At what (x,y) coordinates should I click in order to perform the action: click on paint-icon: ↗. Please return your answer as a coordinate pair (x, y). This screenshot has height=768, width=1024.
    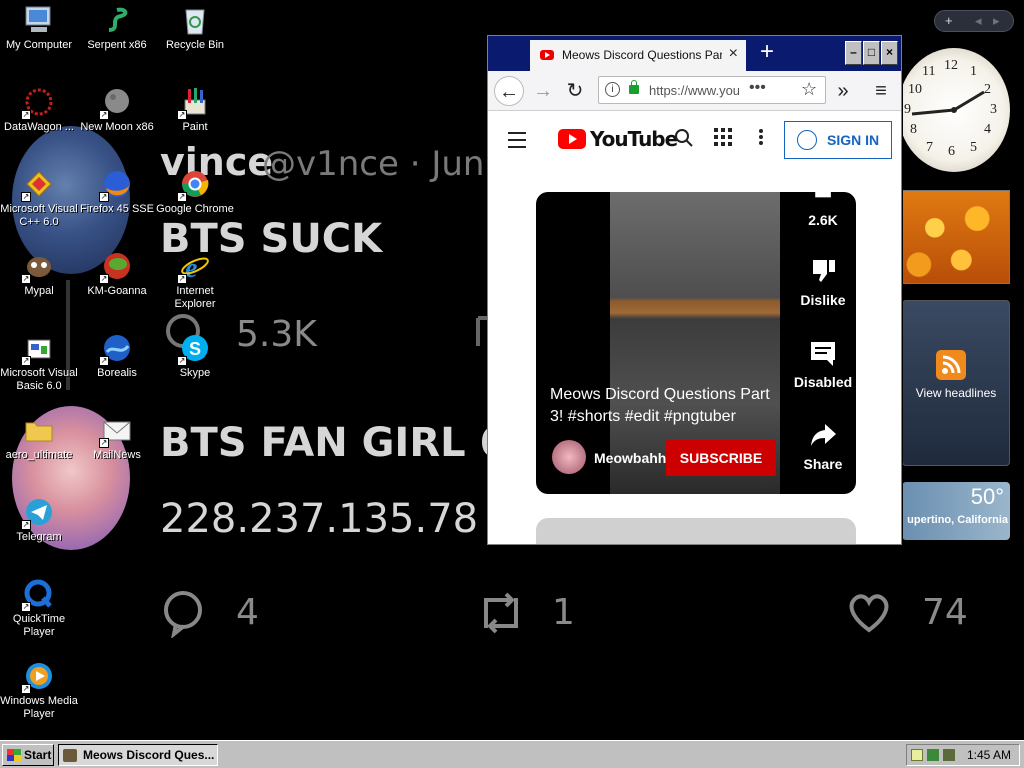
    Looking at the image, I should click on (194, 103).